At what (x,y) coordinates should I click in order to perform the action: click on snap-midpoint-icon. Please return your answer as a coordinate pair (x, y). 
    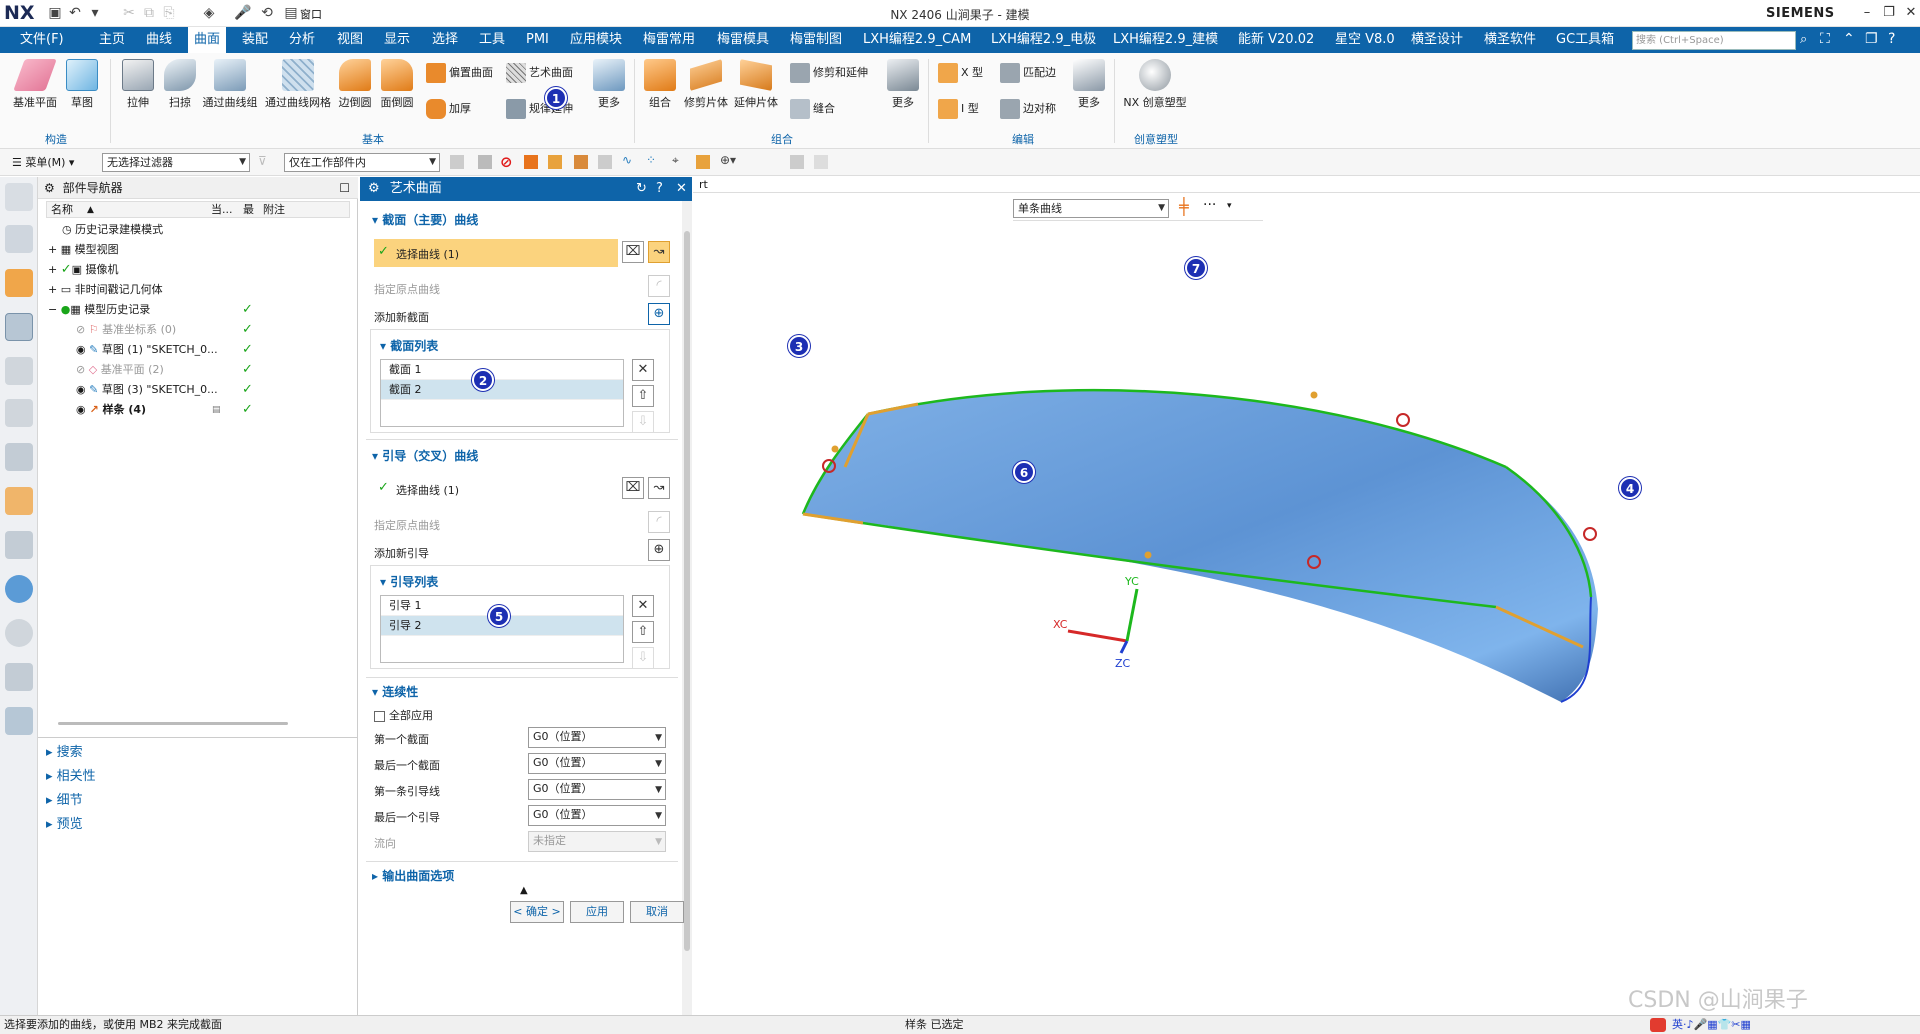
    Looking at the image, I should click on (703, 162).